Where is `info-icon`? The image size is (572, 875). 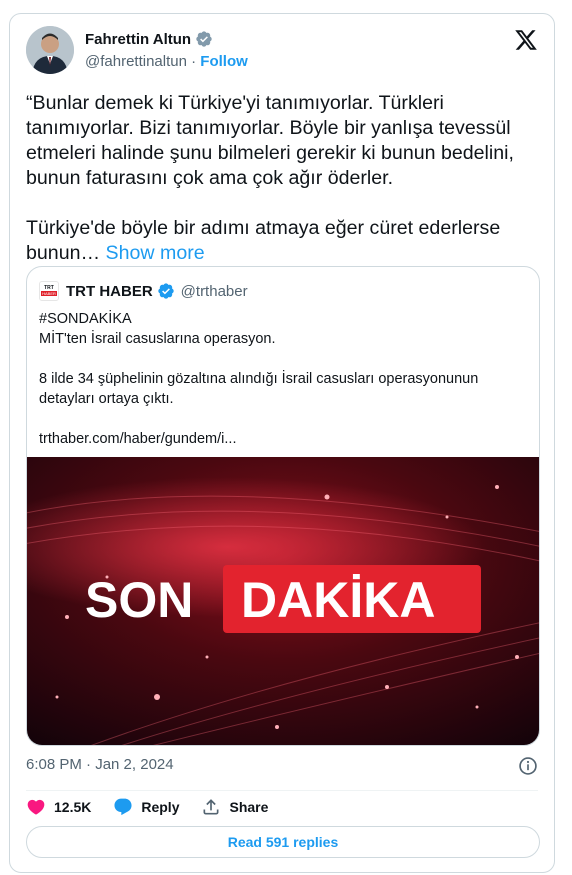
info-icon is located at coordinates (528, 766).